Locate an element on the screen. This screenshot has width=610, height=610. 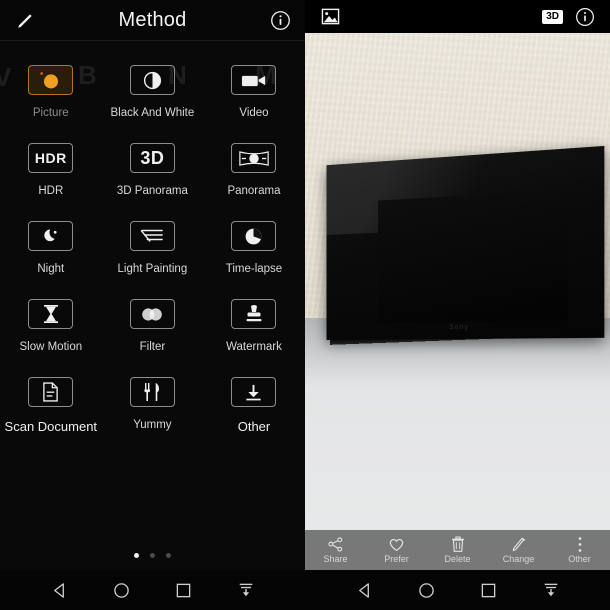
page-title: Method is located at coordinates (152, 20).